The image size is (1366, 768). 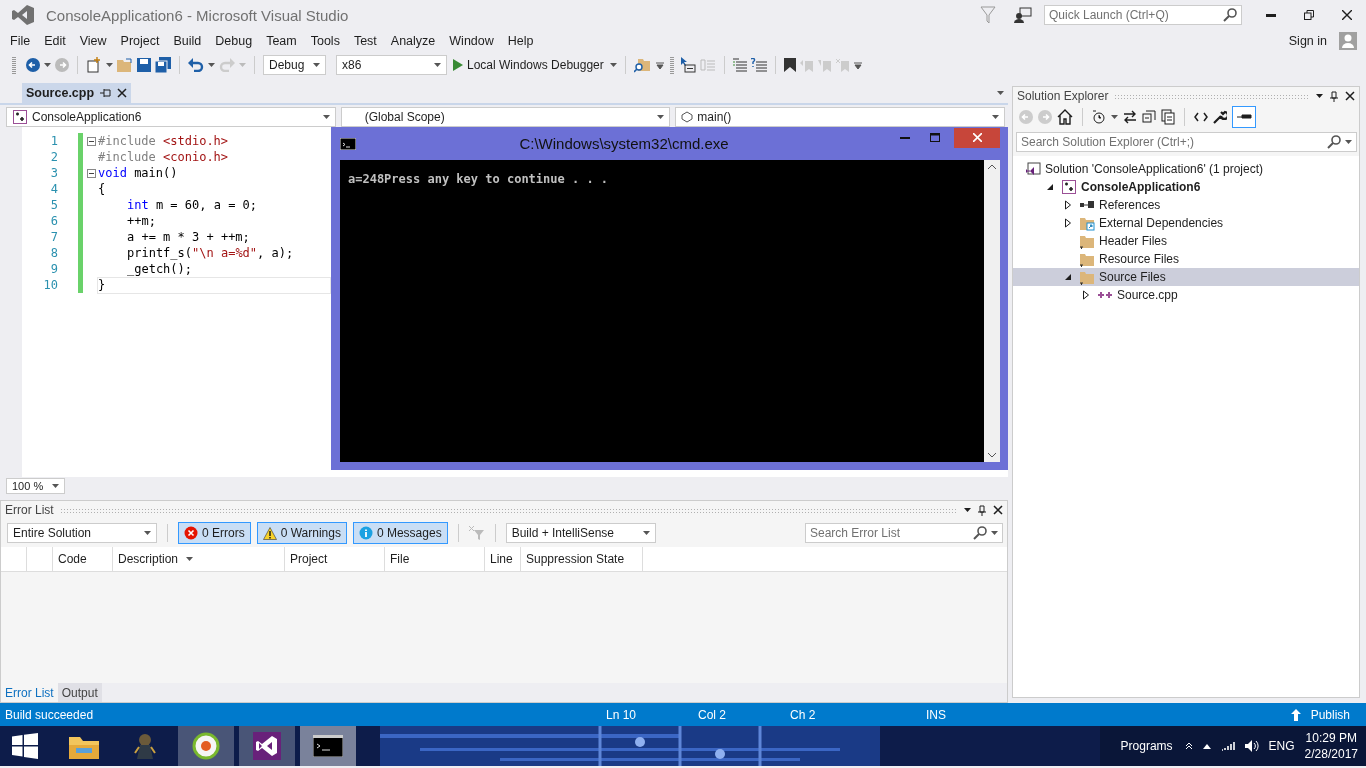 What do you see at coordinates (187, 41) in the screenshot?
I see `menu-item: Build` at bounding box center [187, 41].